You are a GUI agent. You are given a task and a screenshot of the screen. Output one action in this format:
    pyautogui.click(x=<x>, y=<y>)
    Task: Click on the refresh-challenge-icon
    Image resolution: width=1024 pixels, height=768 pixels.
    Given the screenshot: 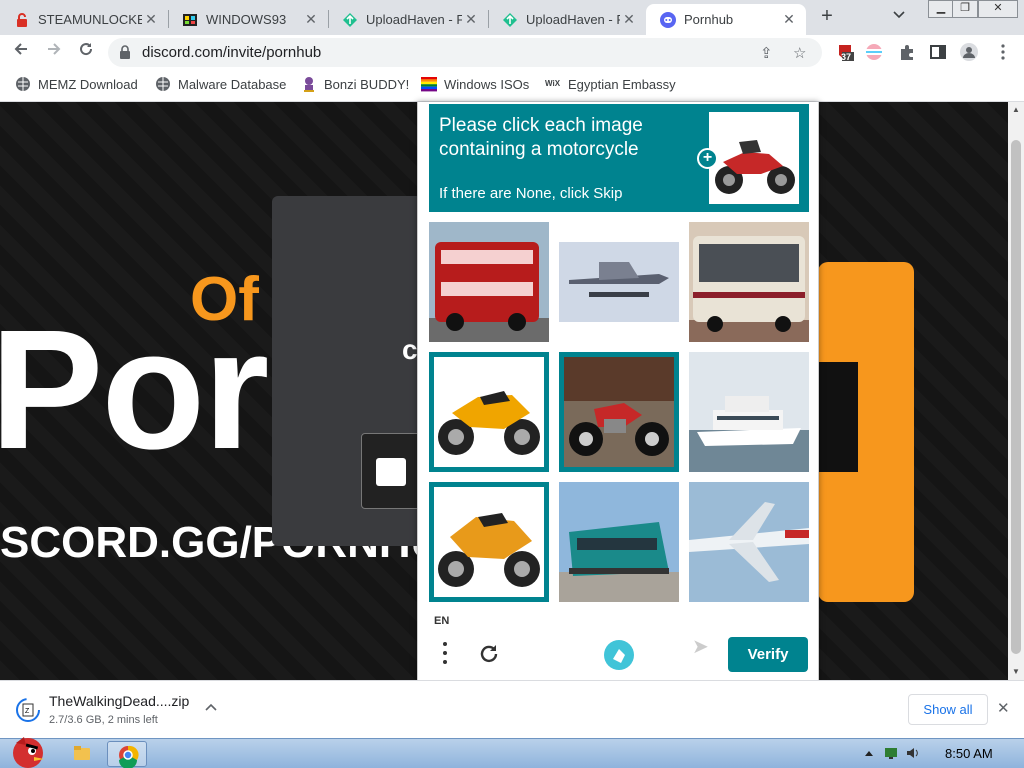 What is the action you would take?
    pyautogui.click(x=489, y=657)
    